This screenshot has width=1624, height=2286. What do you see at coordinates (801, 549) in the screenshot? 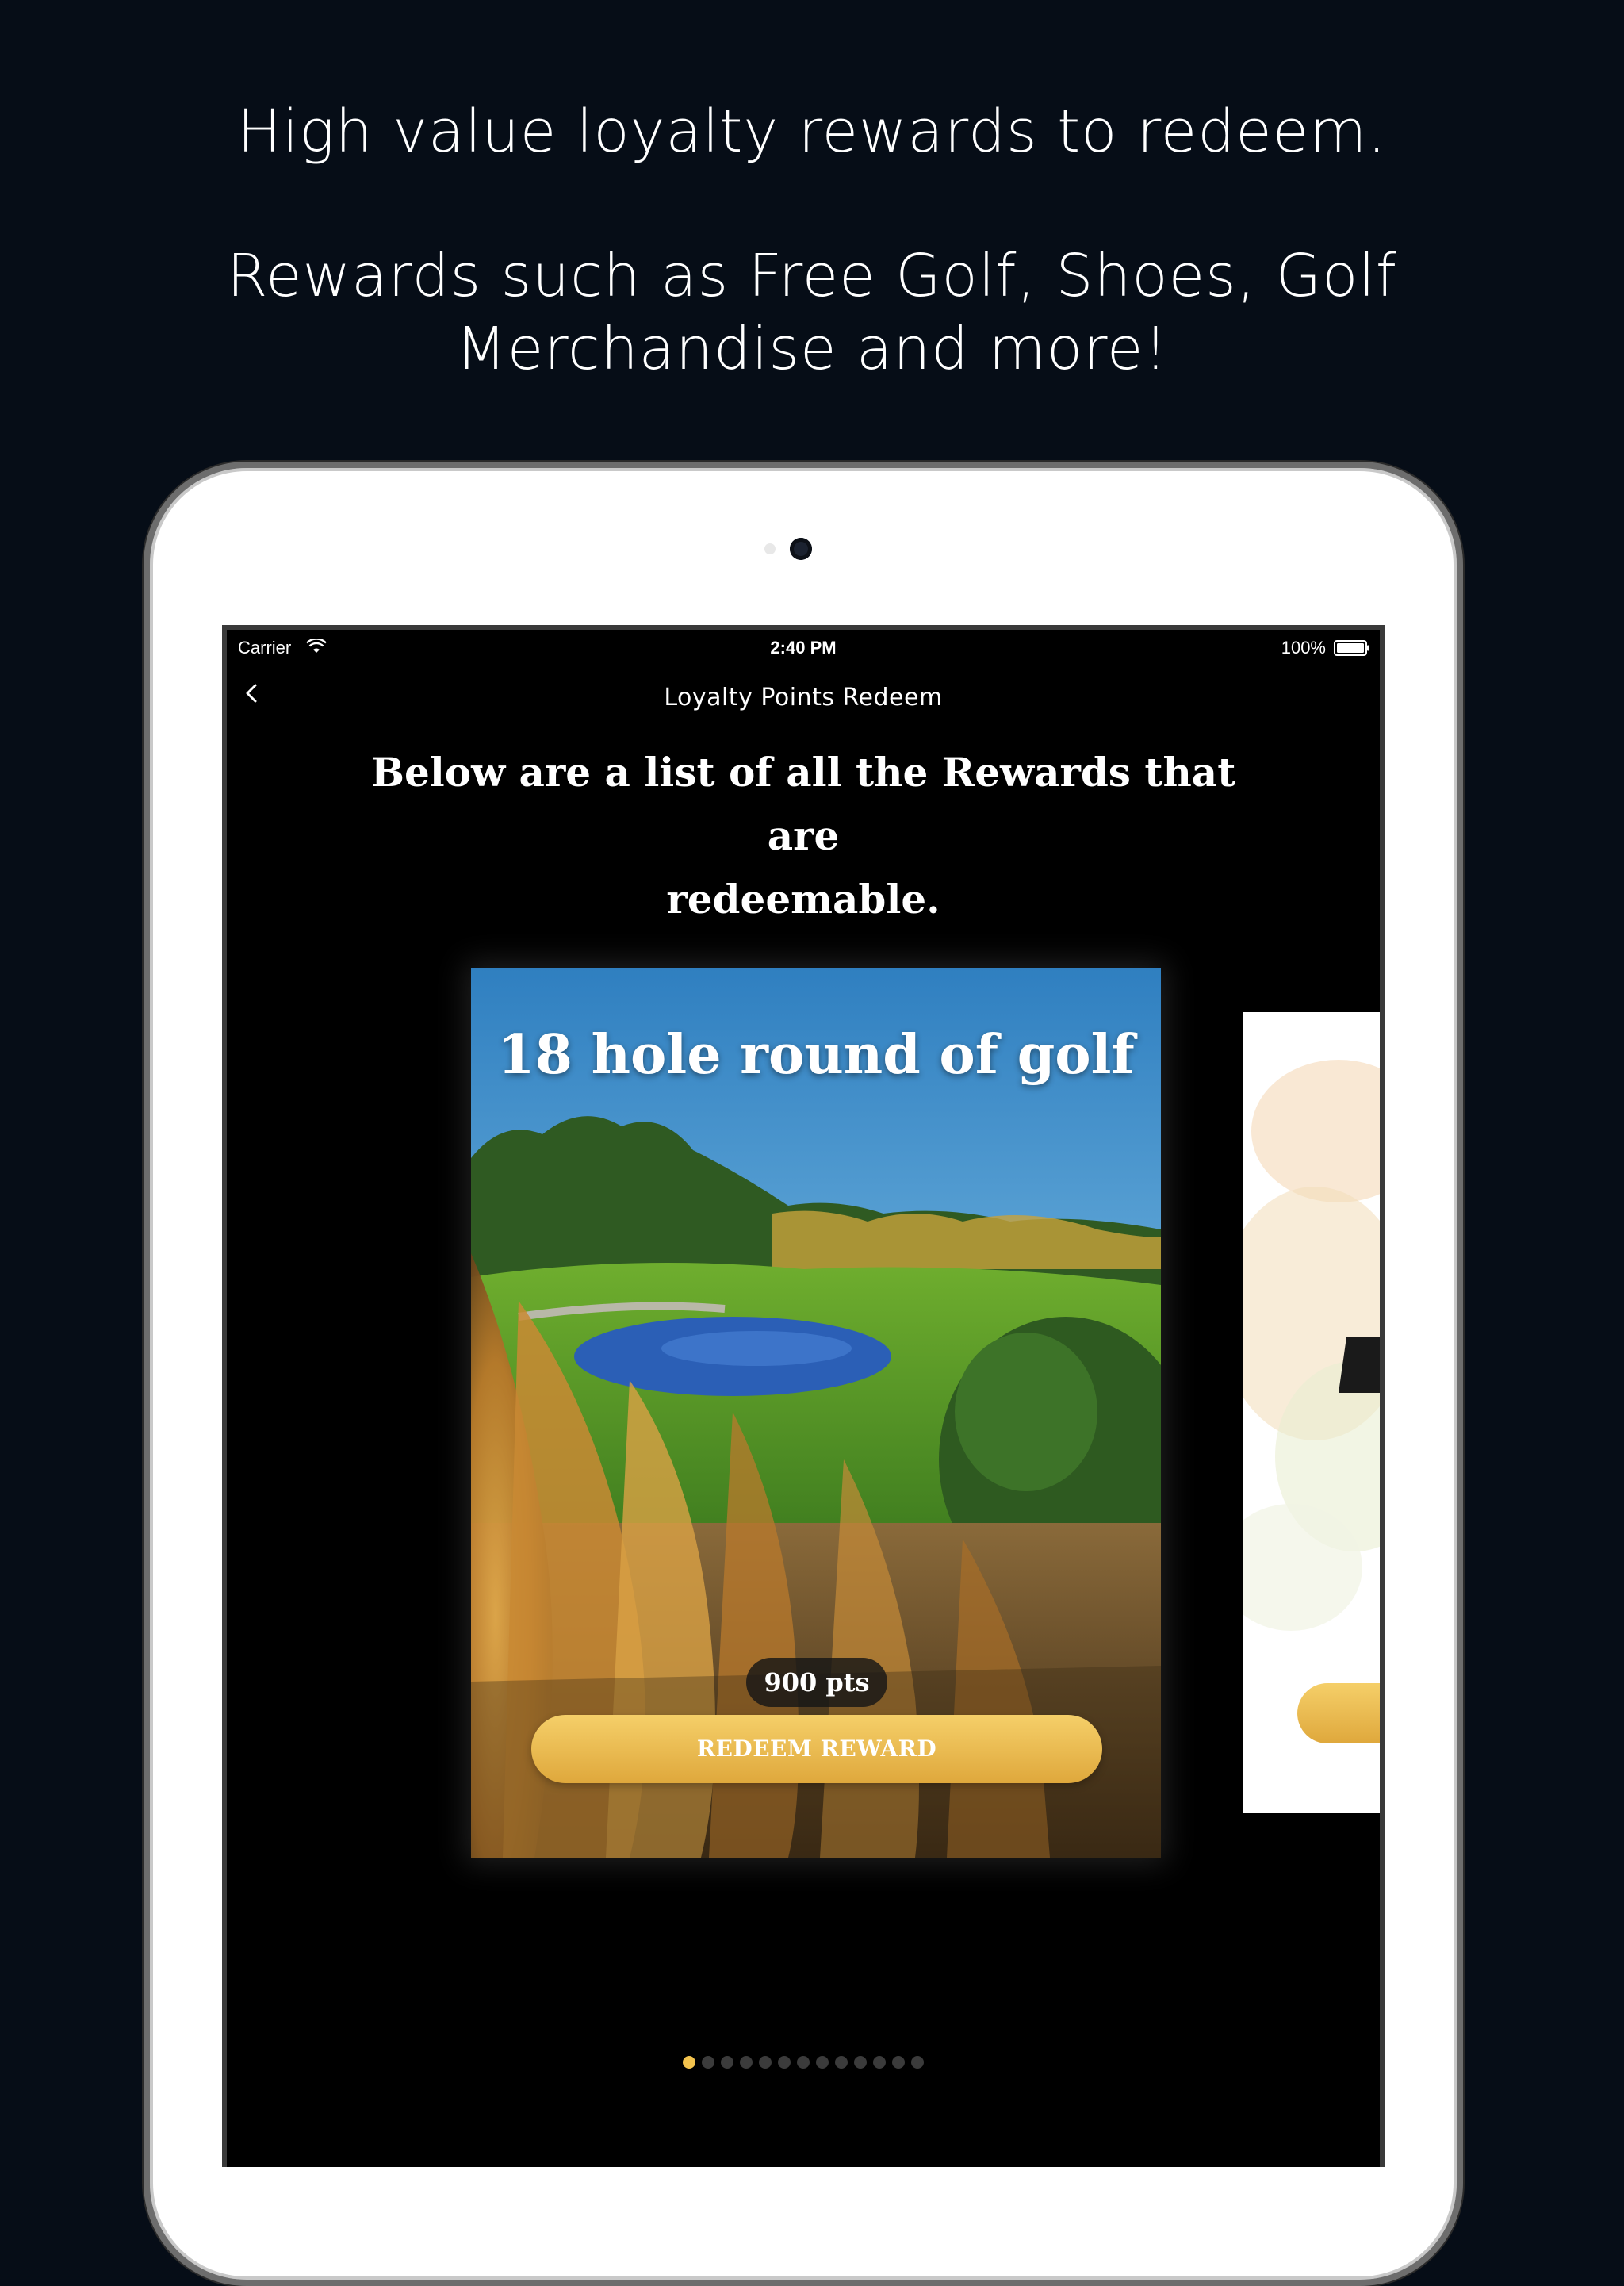
I see `front-camera` at bounding box center [801, 549].